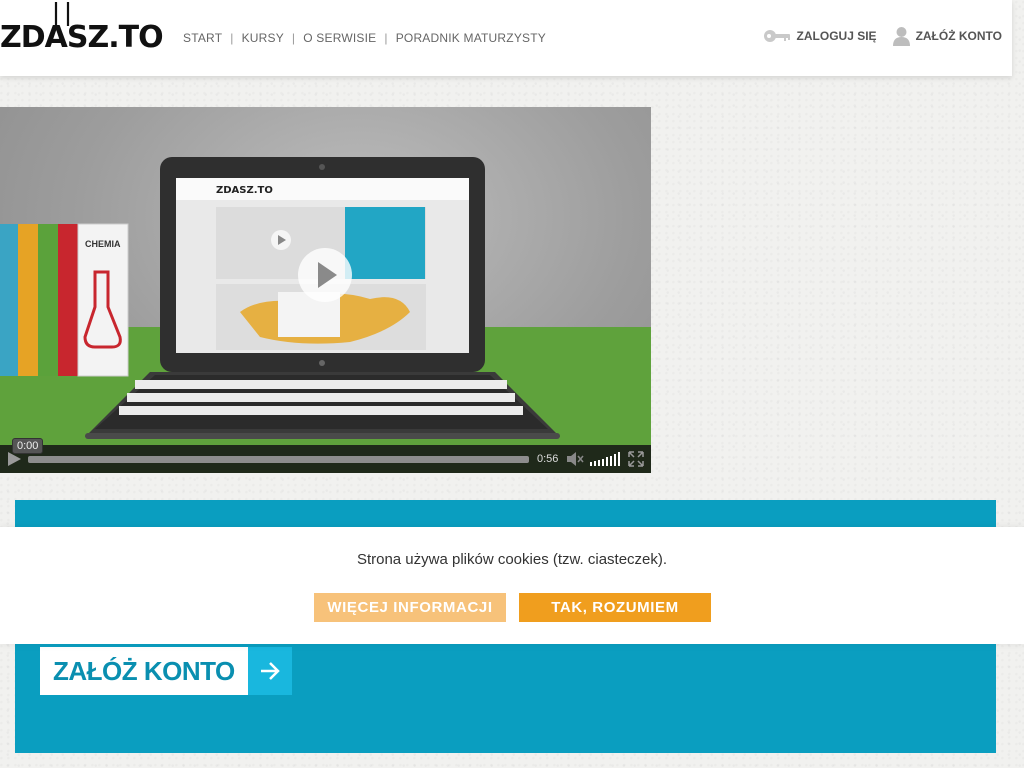  I want to click on volume-icon, so click(575, 459).